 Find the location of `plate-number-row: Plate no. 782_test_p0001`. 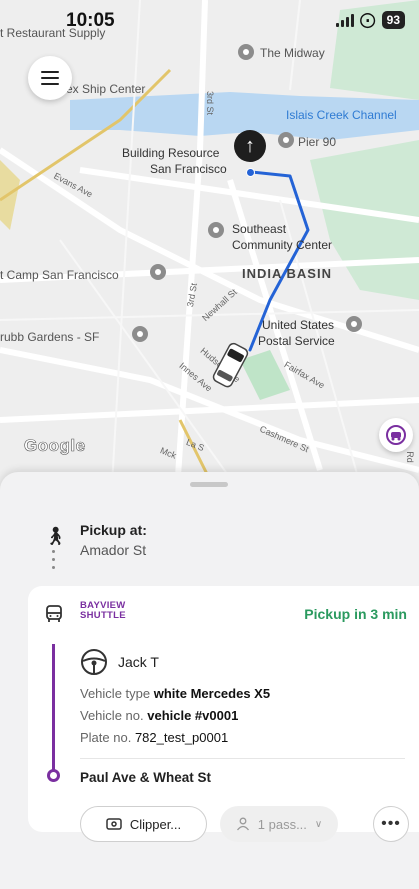

plate-number-row: Plate no. 782_test_p0001 is located at coordinates (154, 737).